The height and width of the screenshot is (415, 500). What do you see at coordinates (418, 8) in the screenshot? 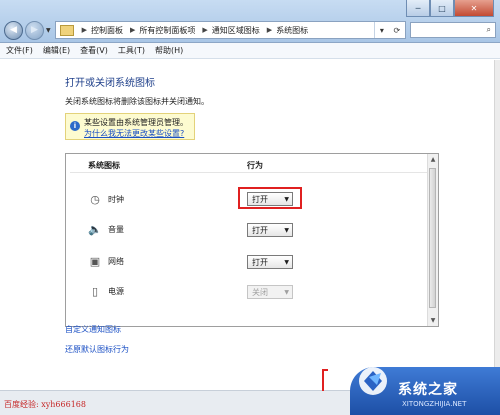
I see `minimize-button: ─` at bounding box center [418, 8].